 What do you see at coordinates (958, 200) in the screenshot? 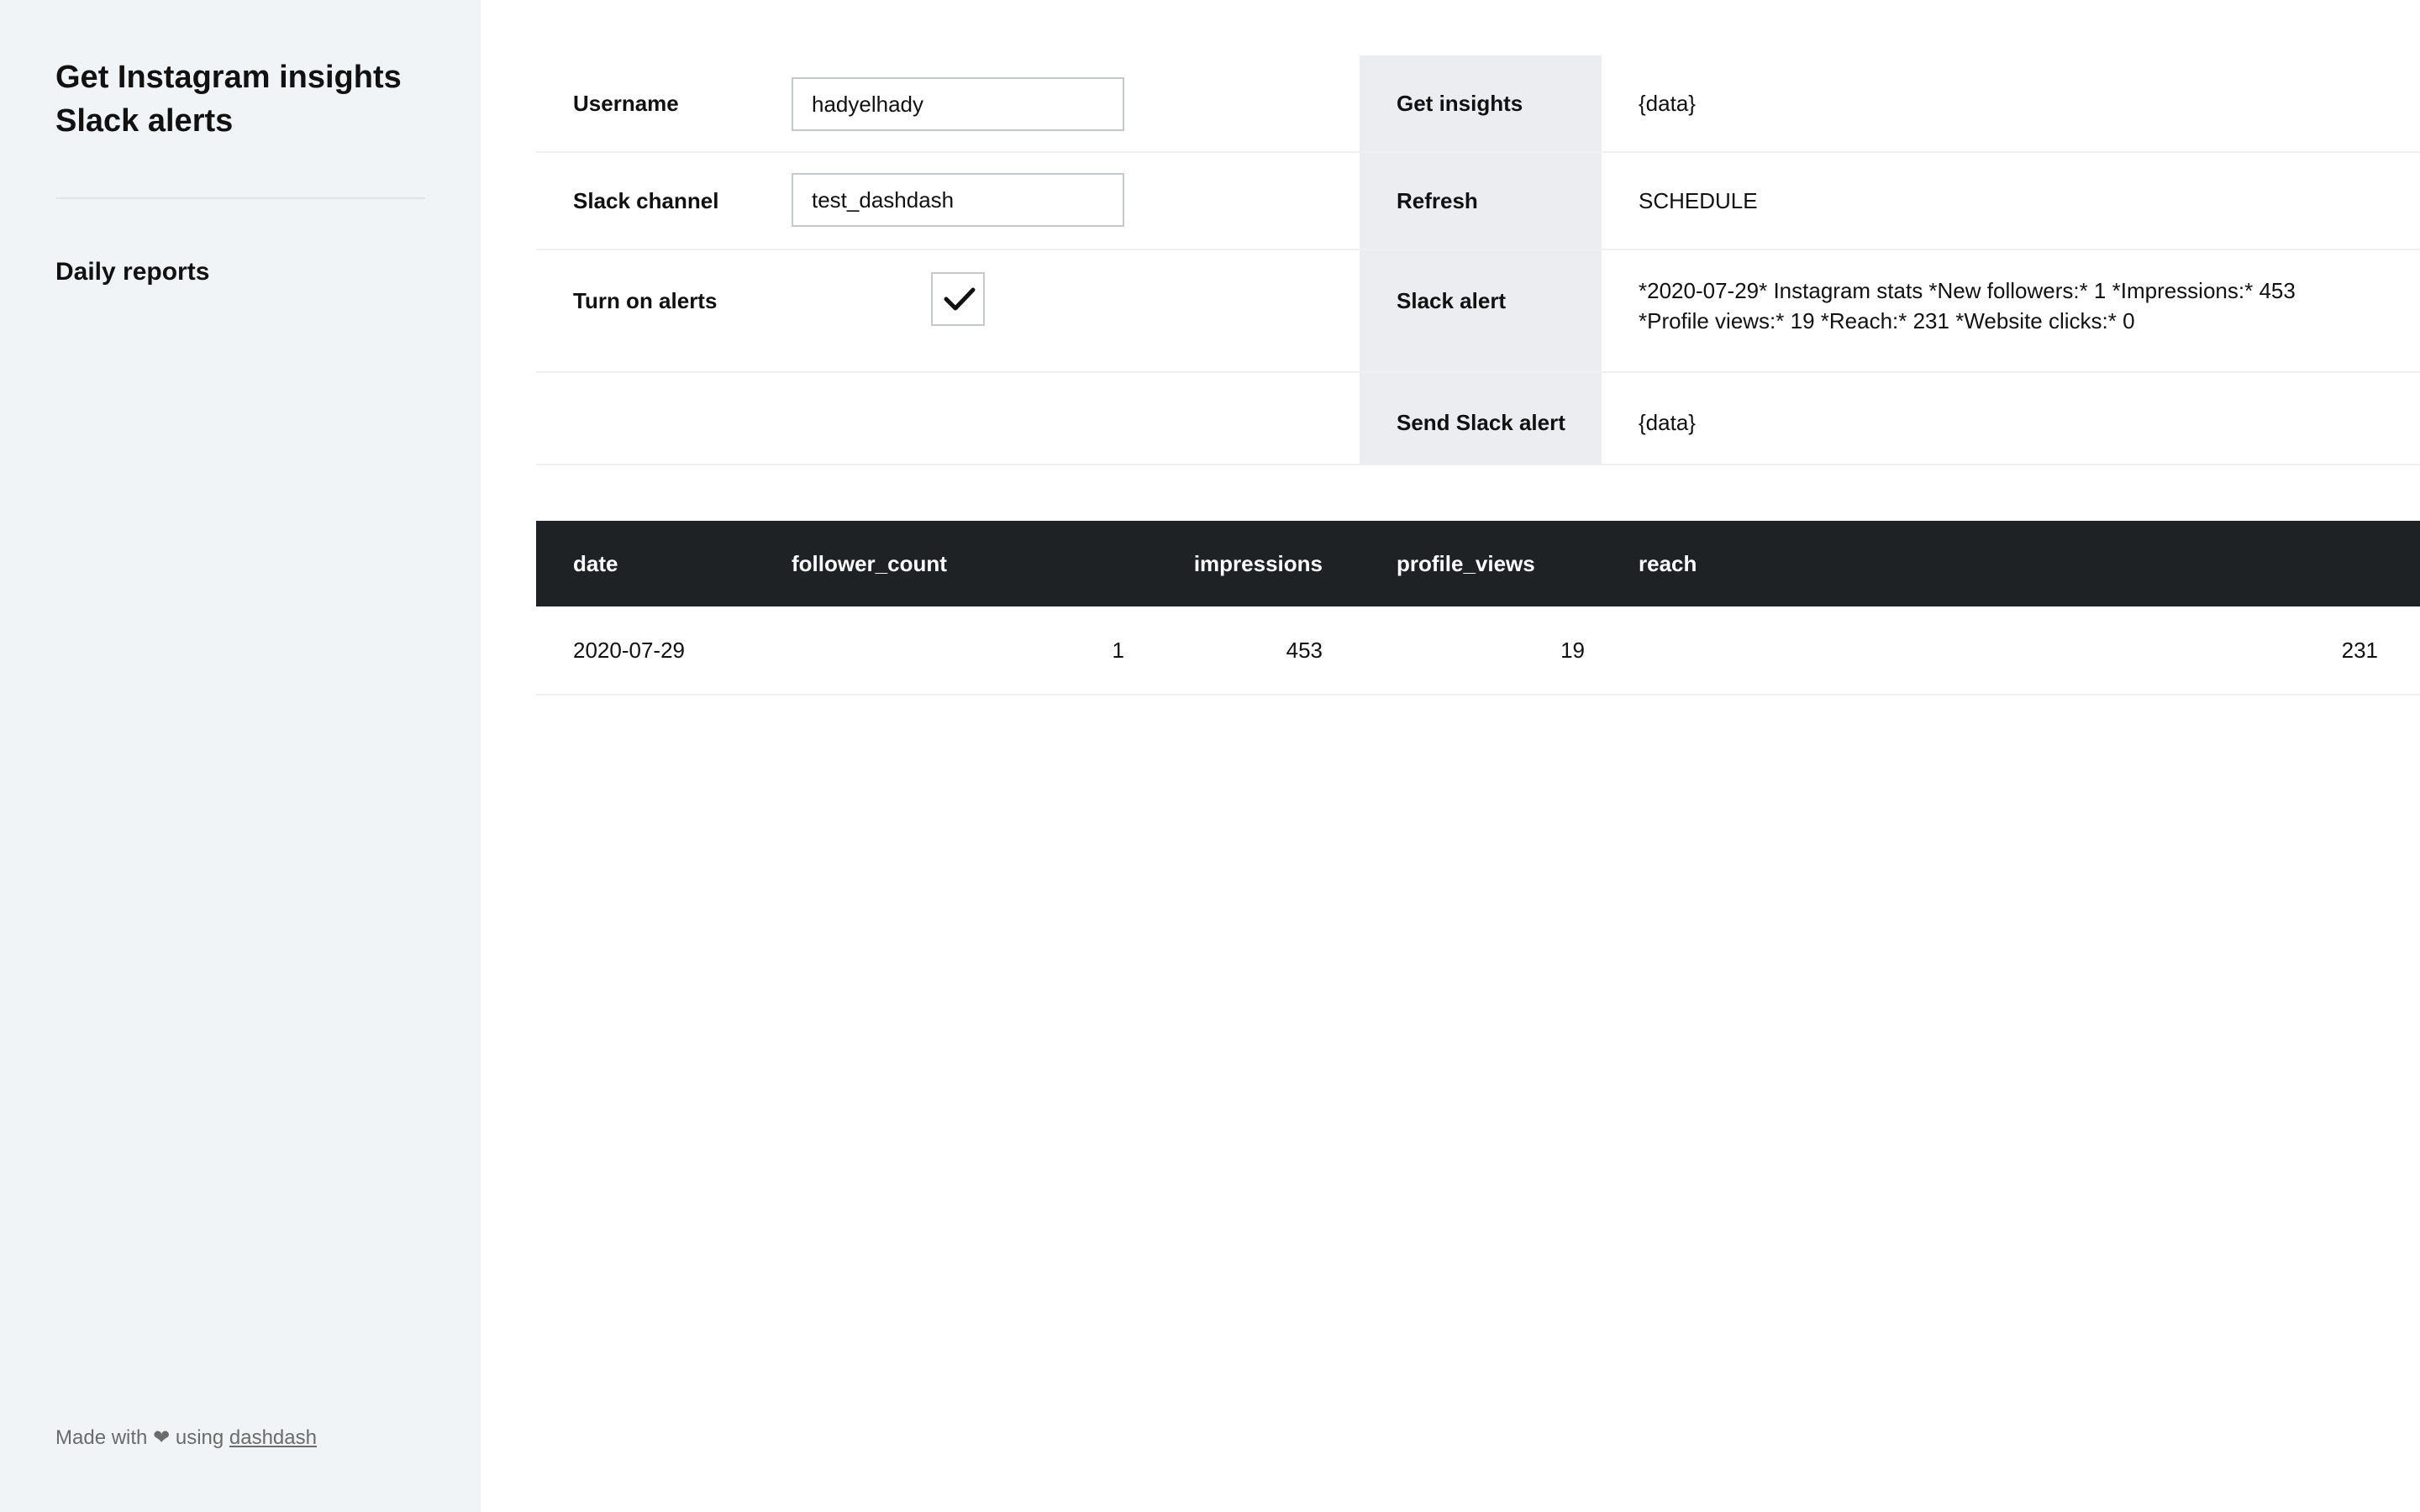
I see `slack-channel-input` at bounding box center [958, 200].